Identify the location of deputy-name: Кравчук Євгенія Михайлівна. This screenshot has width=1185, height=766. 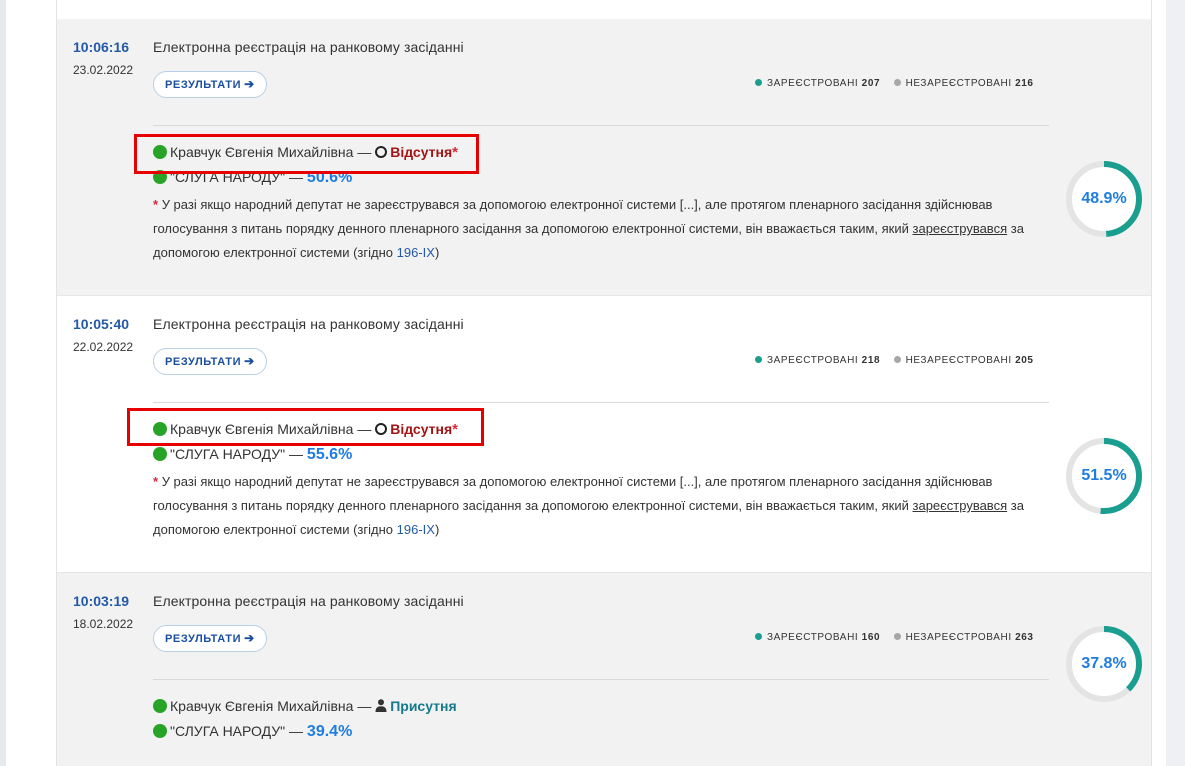
(262, 706).